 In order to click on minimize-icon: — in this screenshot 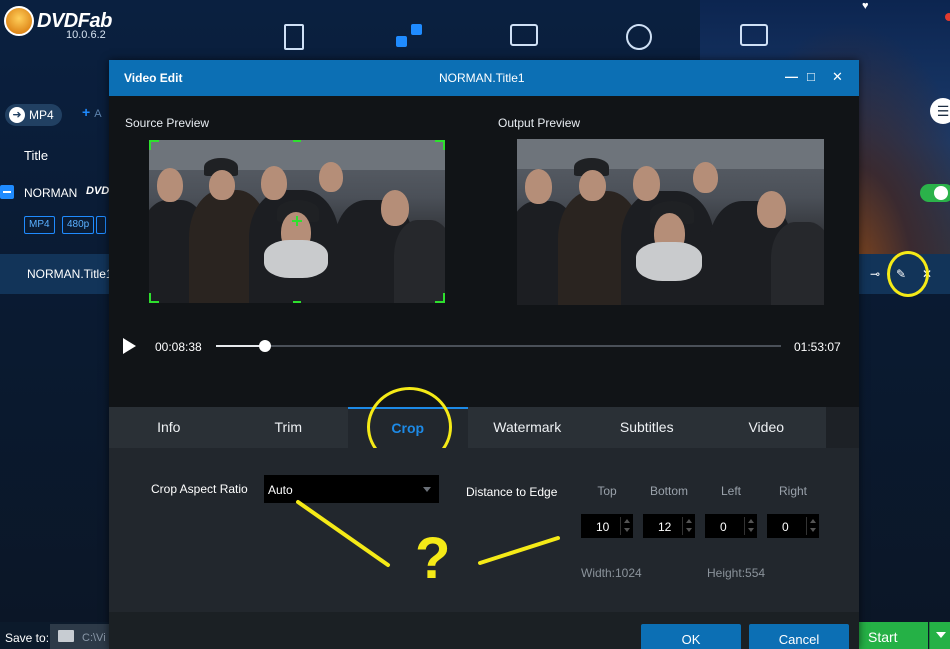, I will do `click(791, 76)`.